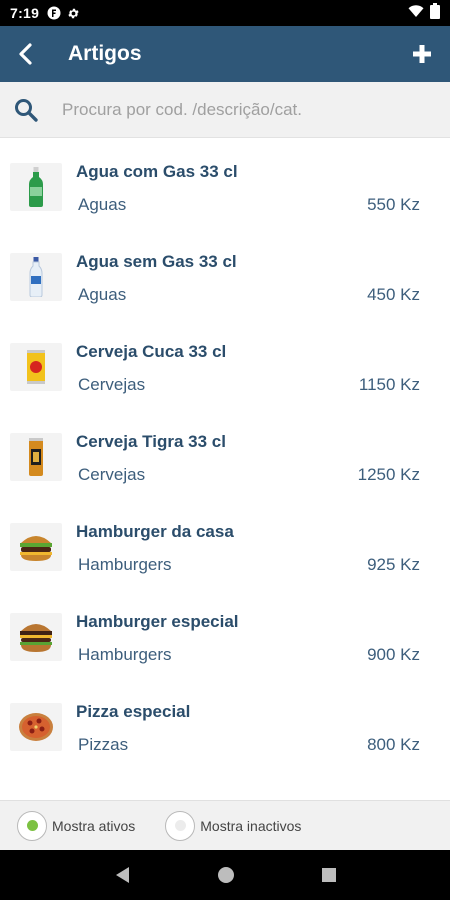  I want to click on page-title: Artigos, so click(105, 53).